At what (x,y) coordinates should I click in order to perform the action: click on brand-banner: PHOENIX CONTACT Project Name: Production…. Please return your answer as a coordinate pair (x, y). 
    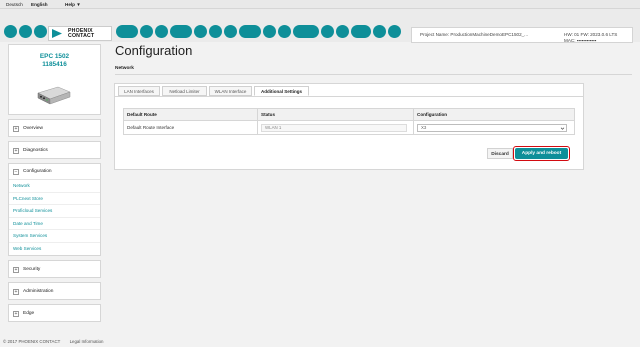
    Looking at the image, I should click on (320, 26).